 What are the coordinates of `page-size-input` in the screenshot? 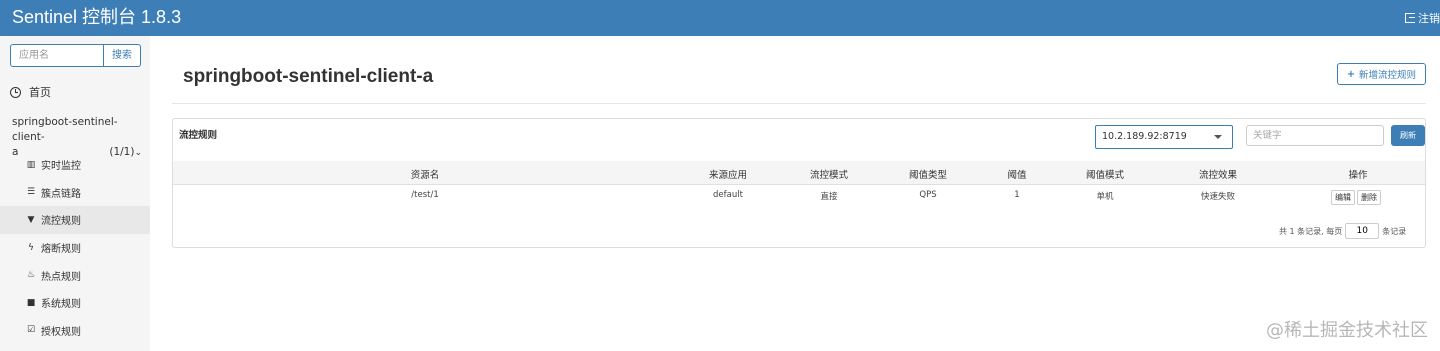 It's located at (1362, 231).